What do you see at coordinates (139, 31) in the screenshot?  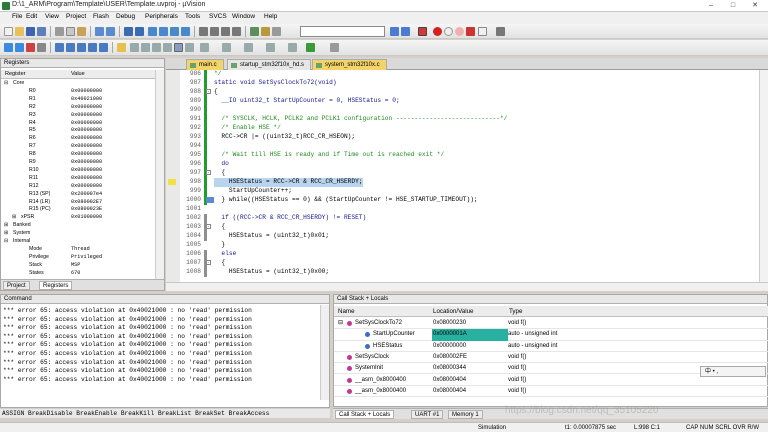 I see `navigate-forward-icon` at bounding box center [139, 31].